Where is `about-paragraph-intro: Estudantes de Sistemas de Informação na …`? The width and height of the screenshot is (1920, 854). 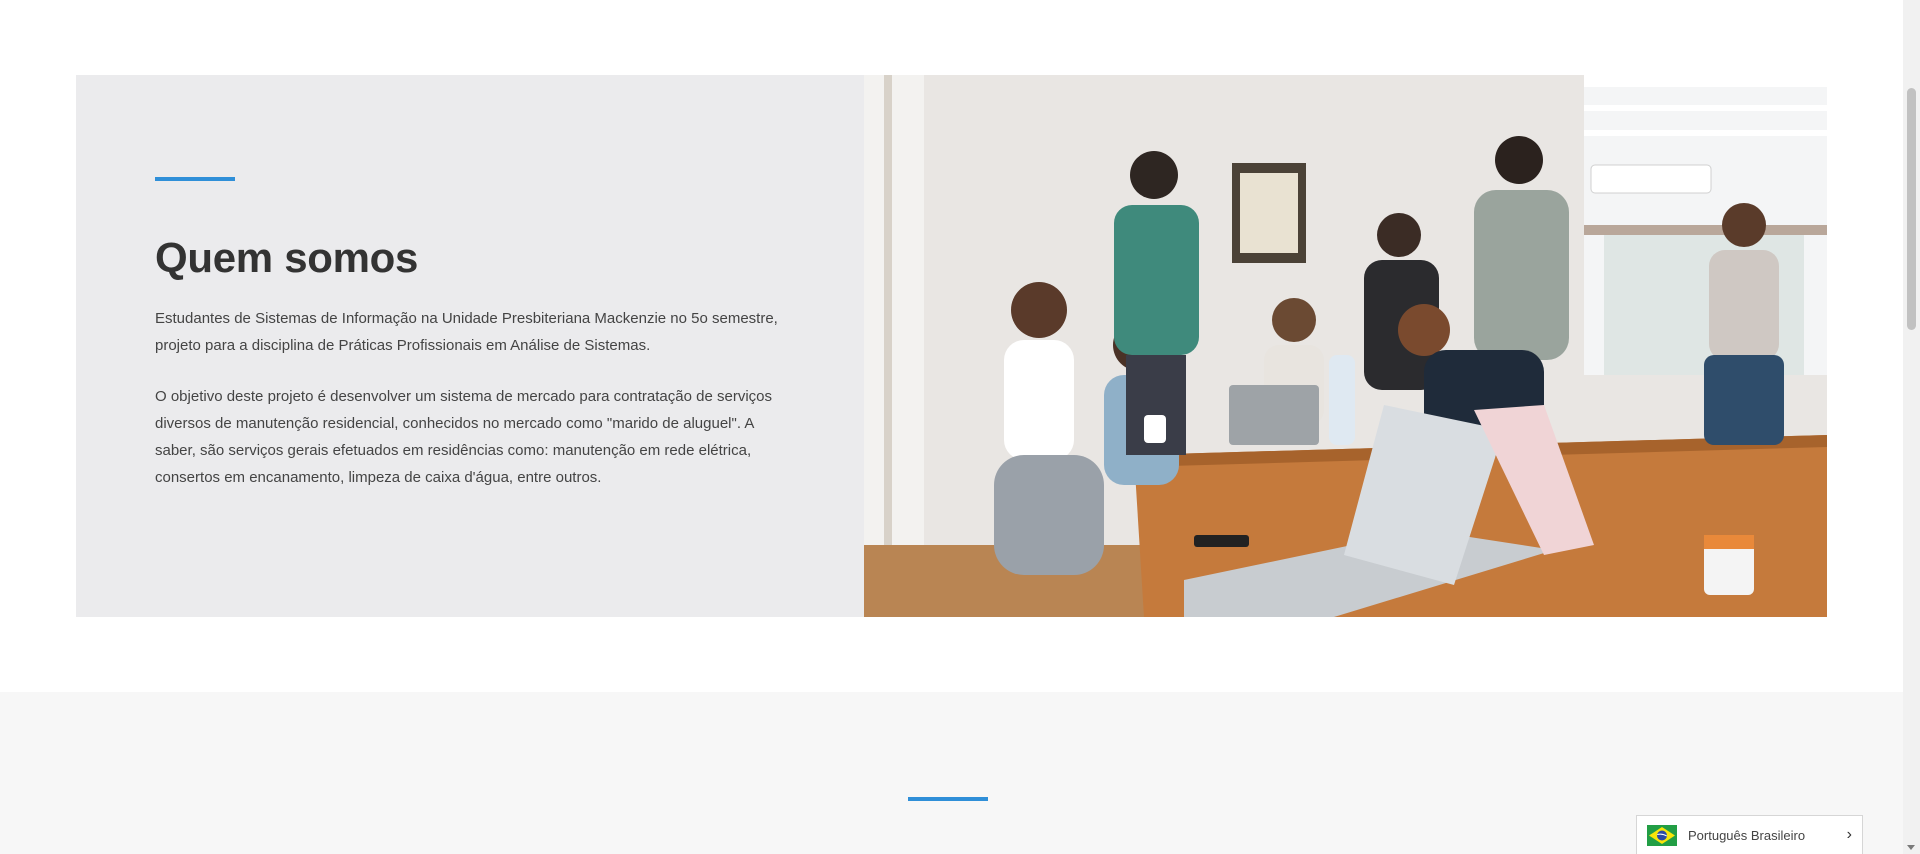
about-paragraph-intro: Estudantes de Sistemas de Informação na … is located at coordinates (466, 332).